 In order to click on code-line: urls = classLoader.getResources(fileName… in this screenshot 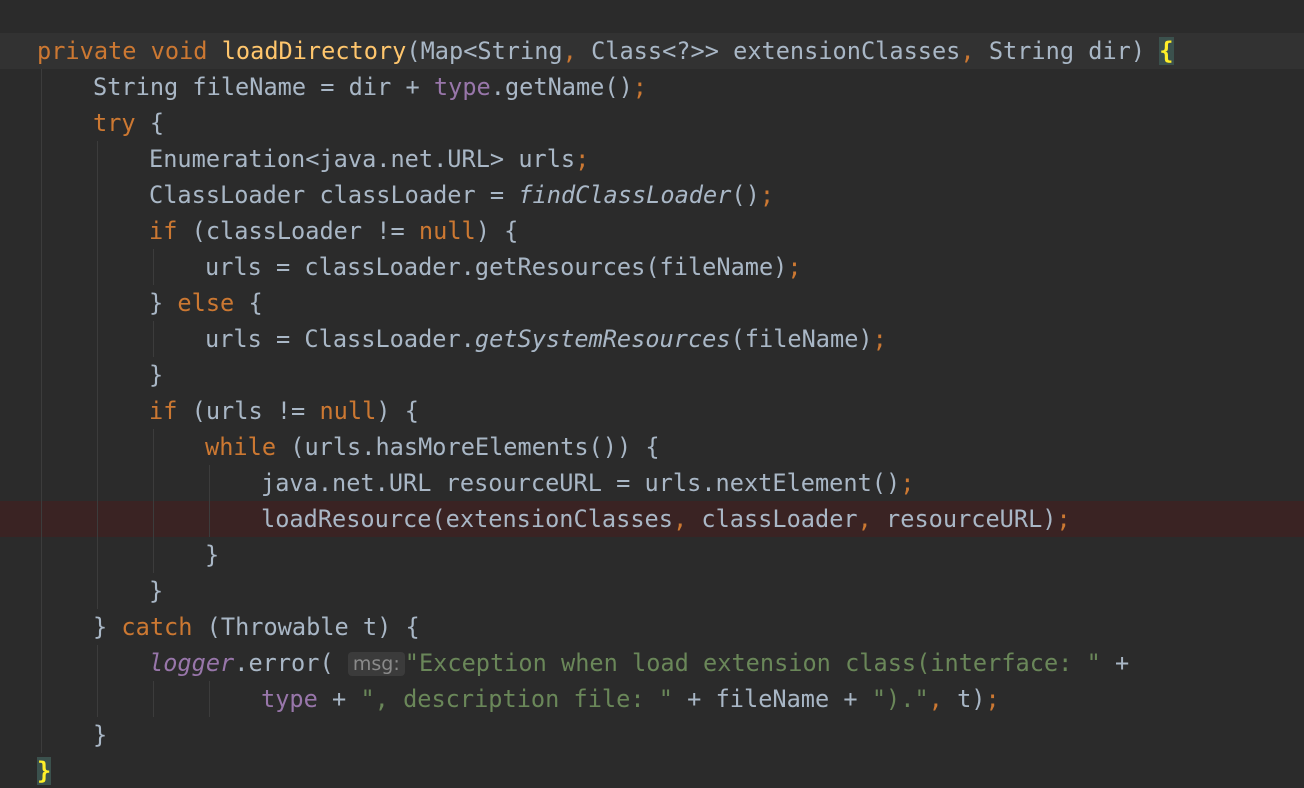, I will do `click(652, 267)`.